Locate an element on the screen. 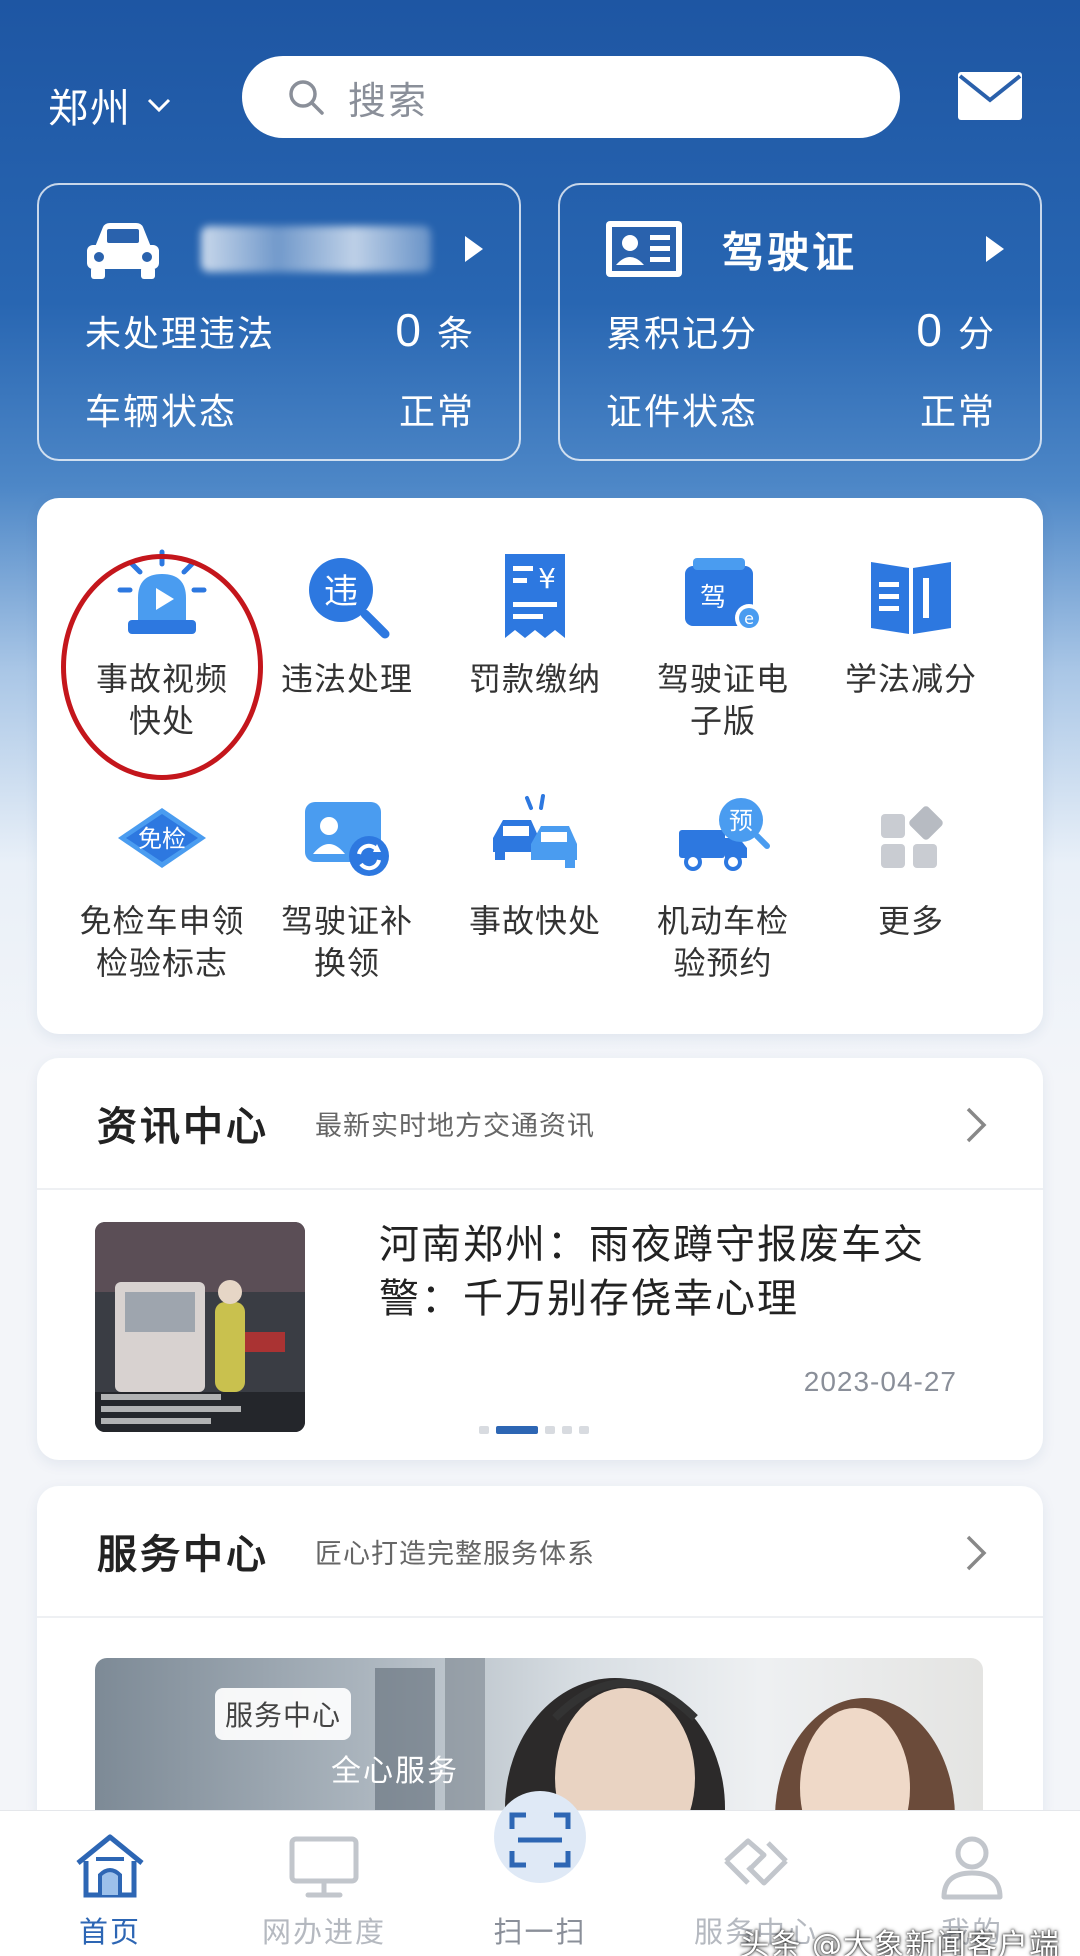 The width and height of the screenshot is (1080, 1956). city-label: 郑州 is located at coordinates (90, 109).